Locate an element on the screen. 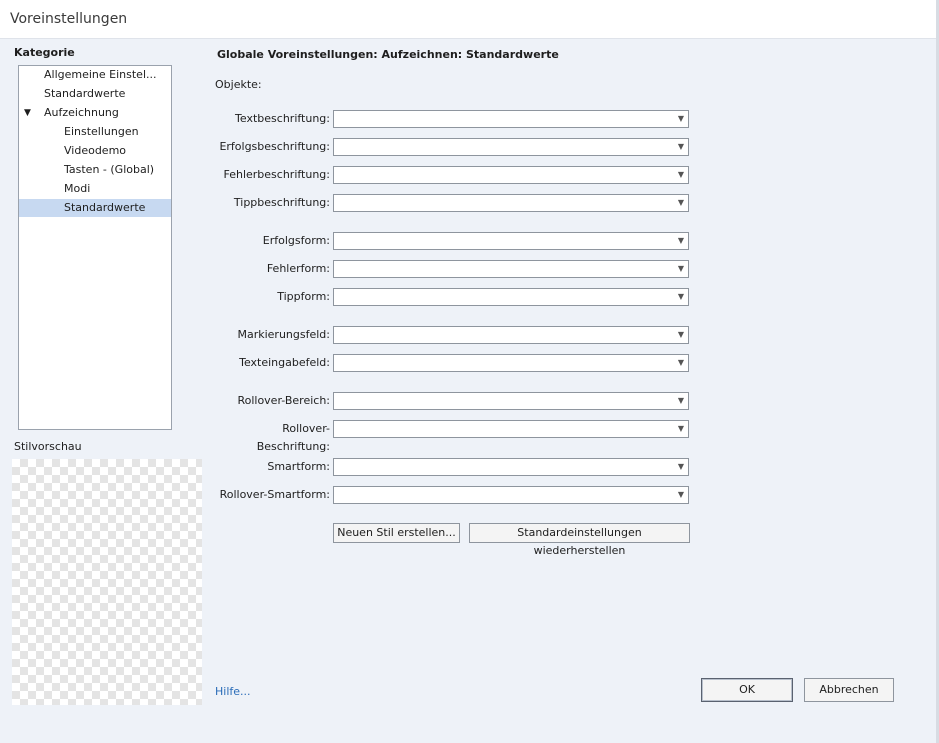 Image resolution: width=939 pixels, height=743 pixels. ok-button: OK is located at coordinates (747, 690).